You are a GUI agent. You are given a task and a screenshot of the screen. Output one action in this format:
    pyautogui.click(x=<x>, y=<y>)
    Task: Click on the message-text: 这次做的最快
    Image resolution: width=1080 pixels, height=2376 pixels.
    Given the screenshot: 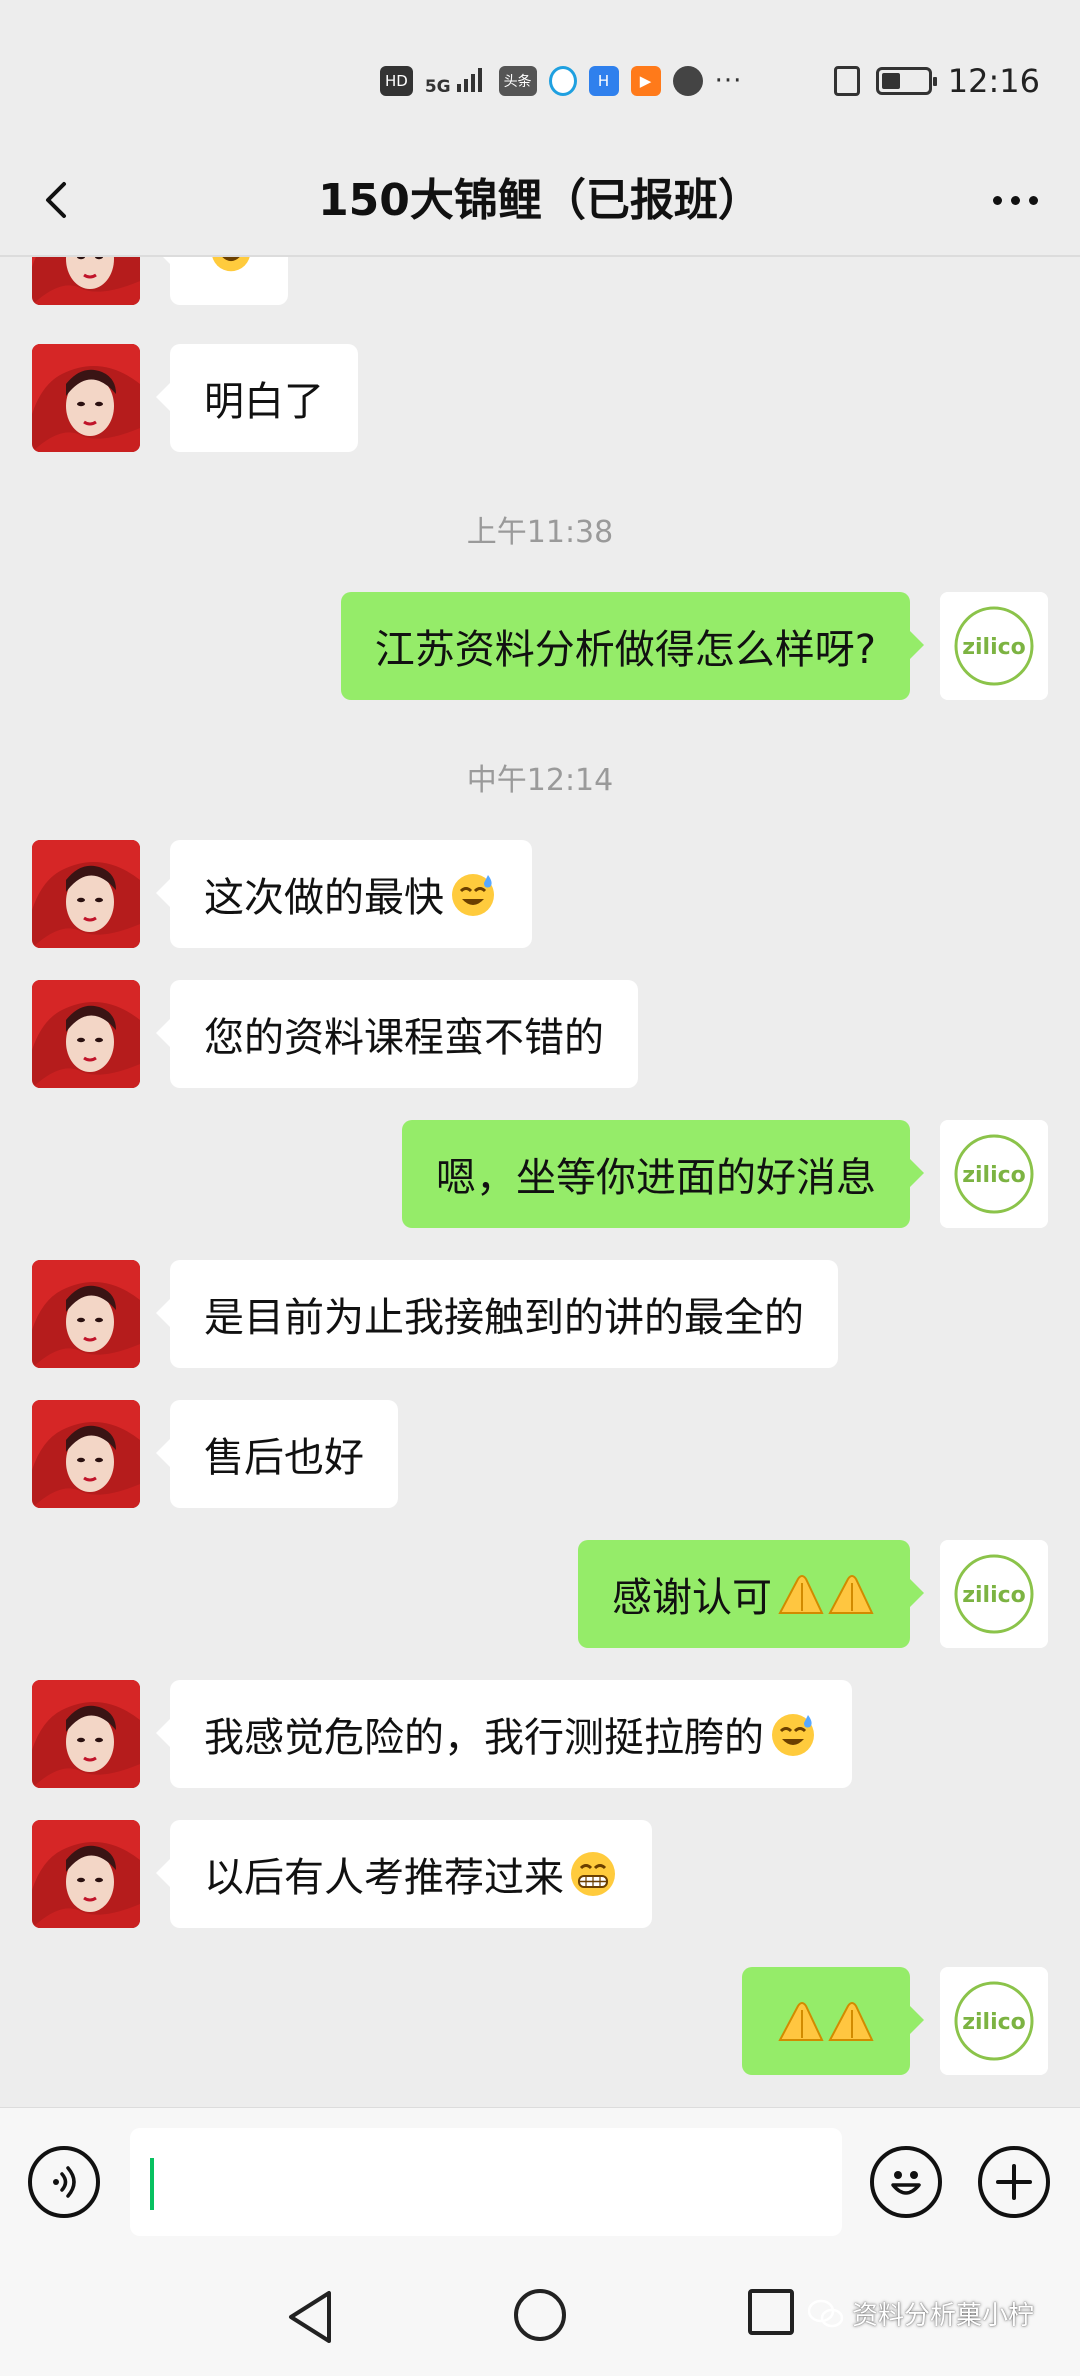 What is the action you would take?
    pyautogui.click(x=324, y=898)
    